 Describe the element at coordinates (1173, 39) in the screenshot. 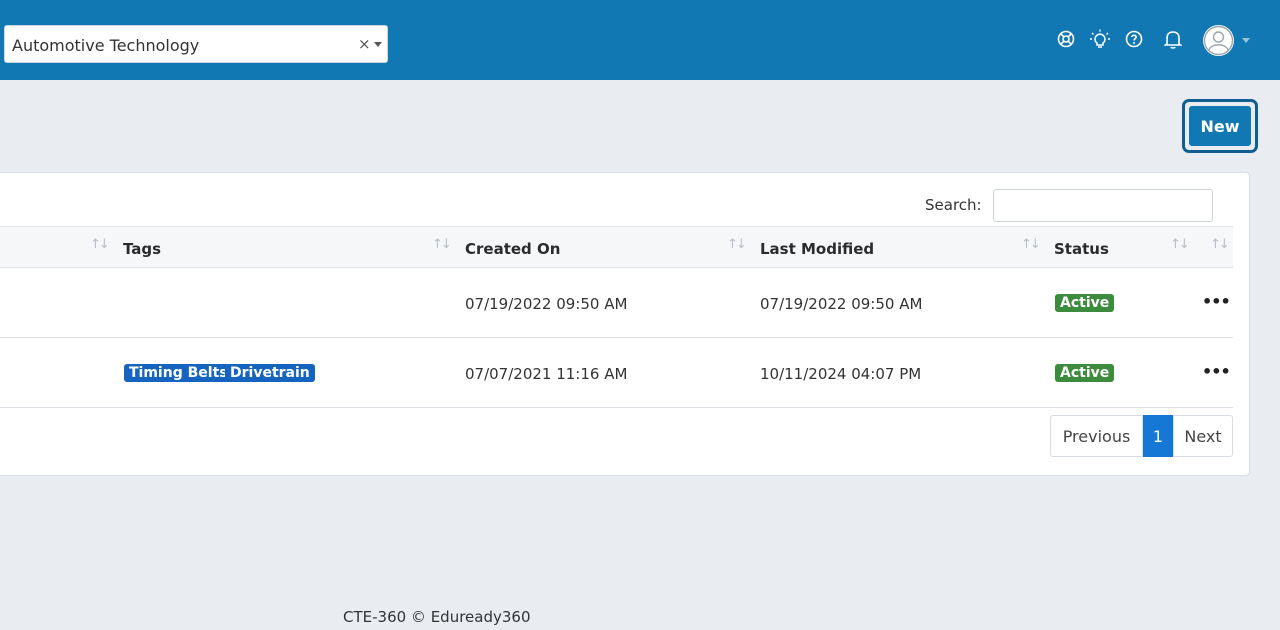

I see `bell-icon` at that location.